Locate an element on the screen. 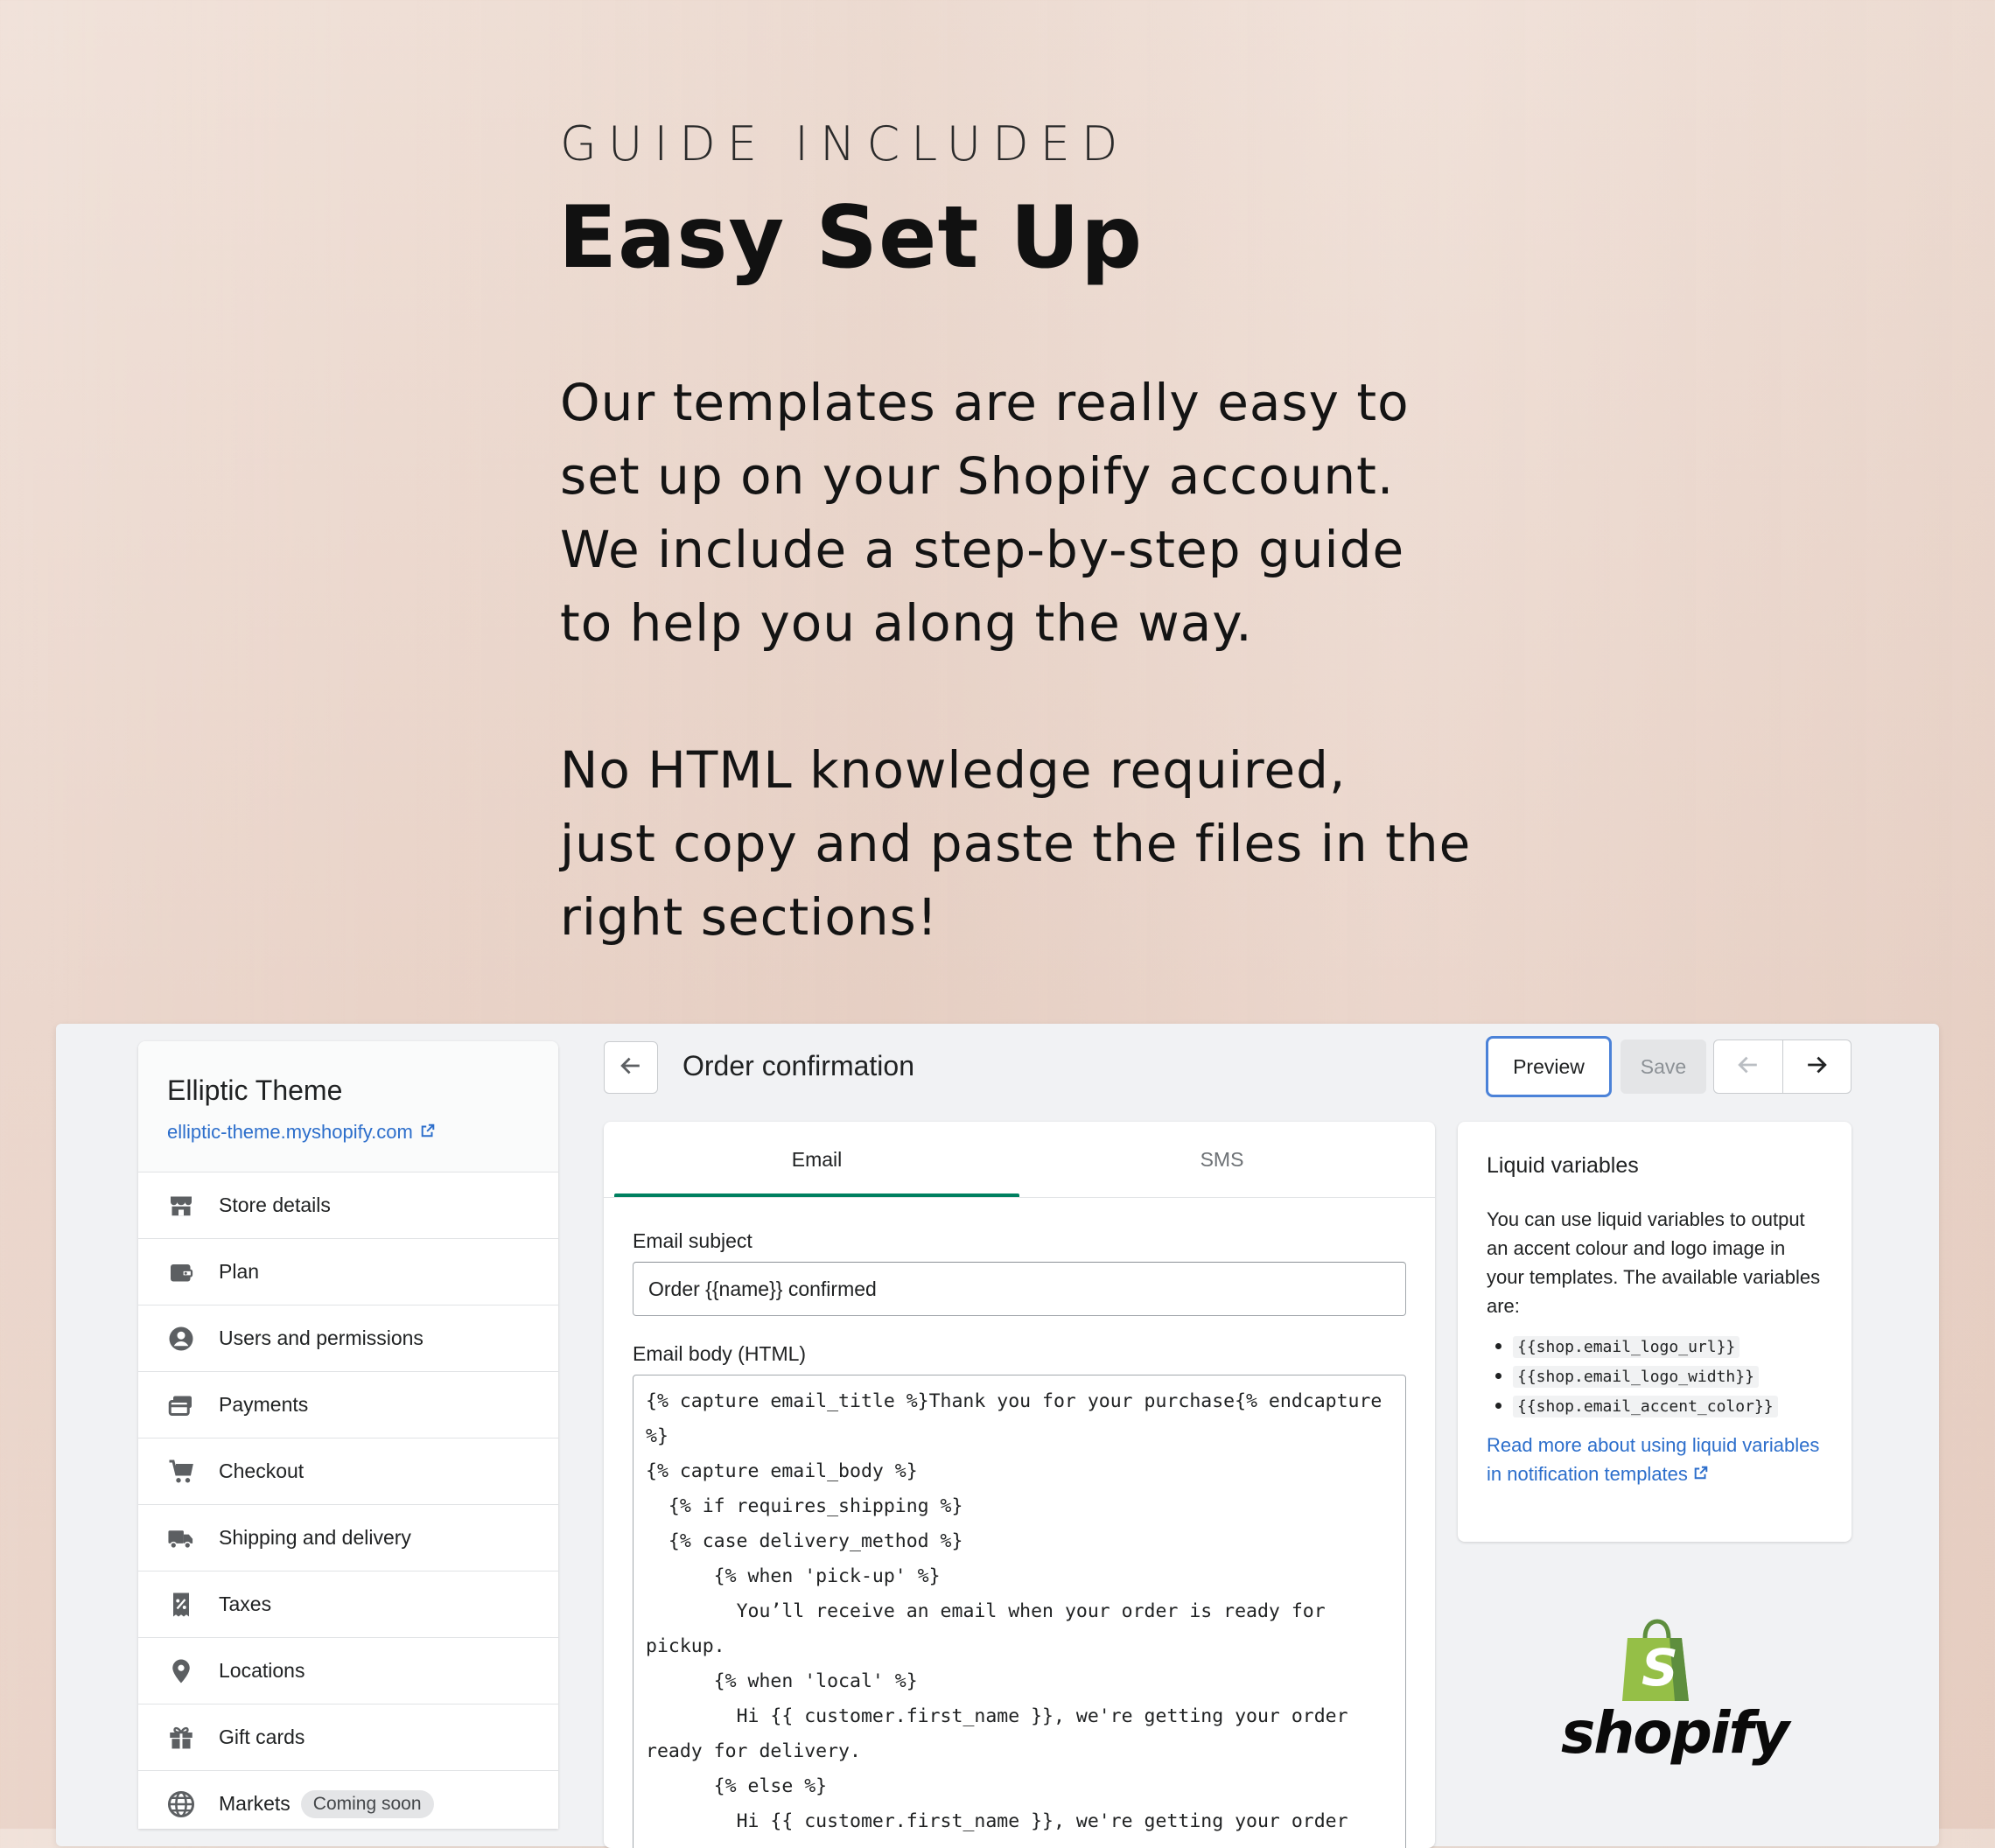 This screenshot has width=1995, height=1848. list-item: {{shop.email_logo_url}} is located at coordinates (1668, 1346).